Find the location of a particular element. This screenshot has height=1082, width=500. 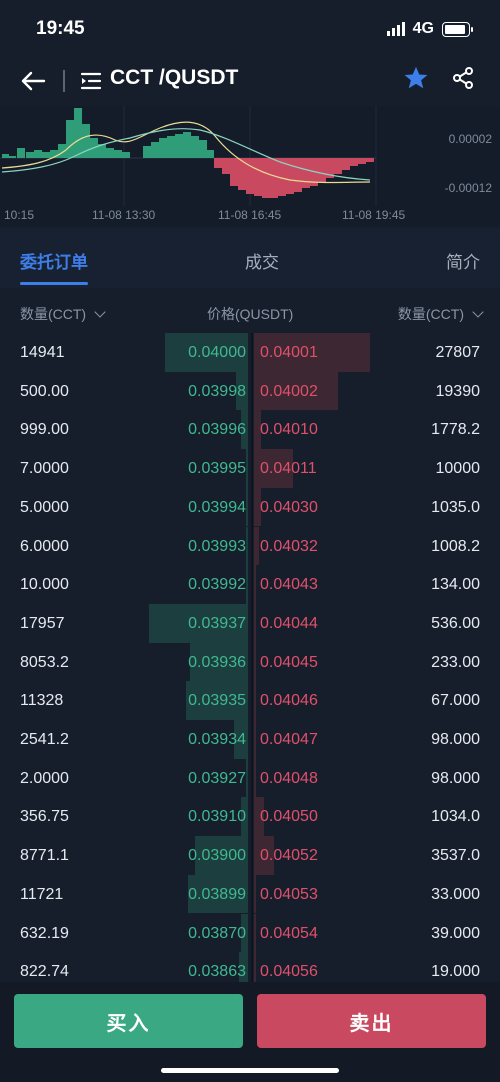

ask-qty-header-label: 数量(CCT) is located at coordinates (430, 314).